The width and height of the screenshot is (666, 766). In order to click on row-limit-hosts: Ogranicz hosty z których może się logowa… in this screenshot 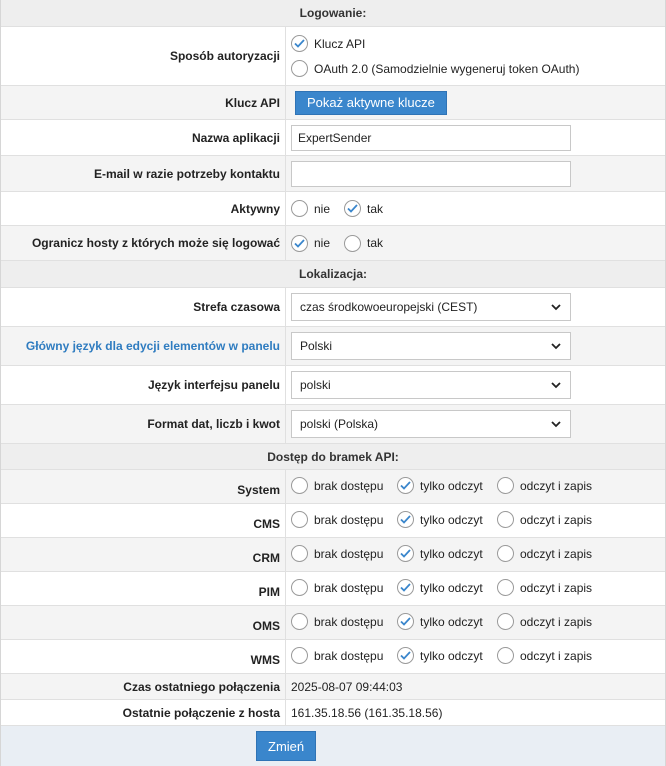, I will do `click(333, 243)`.